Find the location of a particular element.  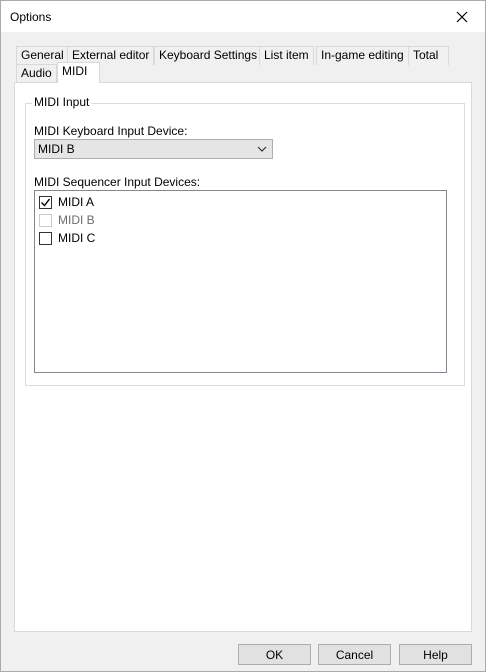

cancel-button: Cancel is located at coordinates (354, 654).